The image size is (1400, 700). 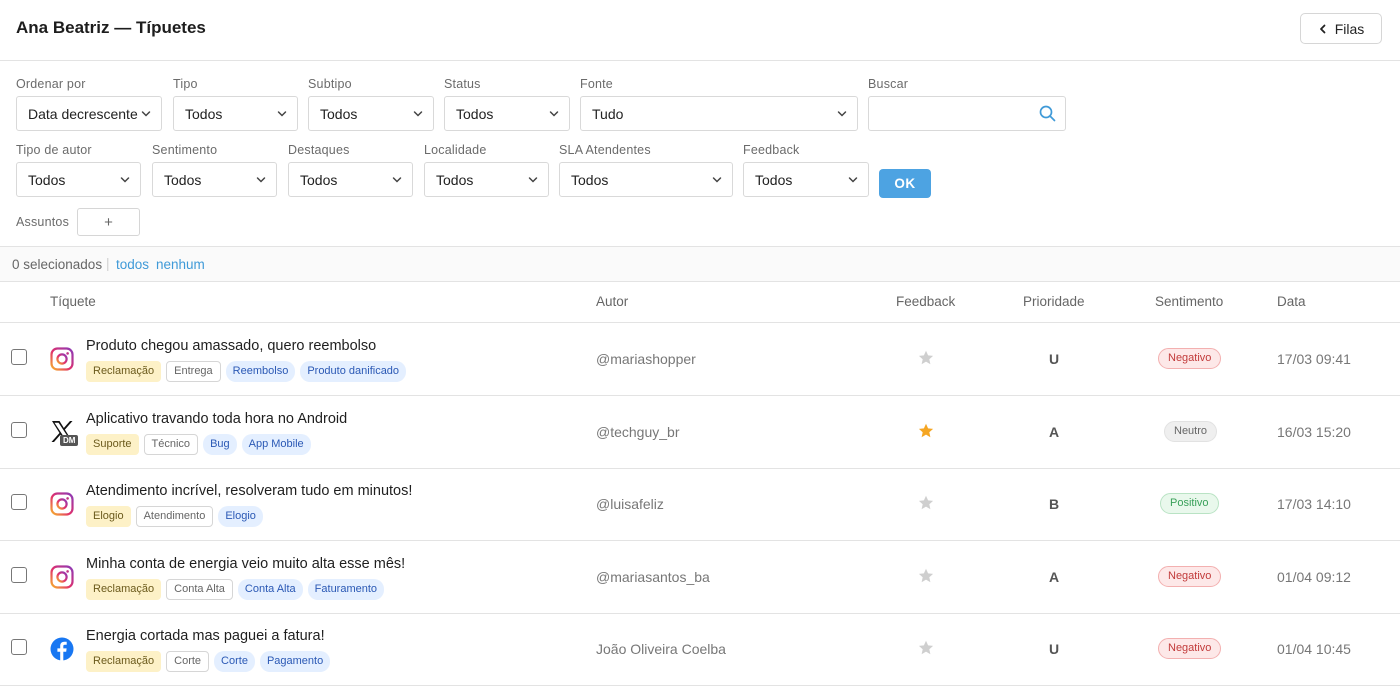 What do you see at coordinates (507, 113) in the screenshot?
I see `status-select: Todos` at bounding box center [507, 113].